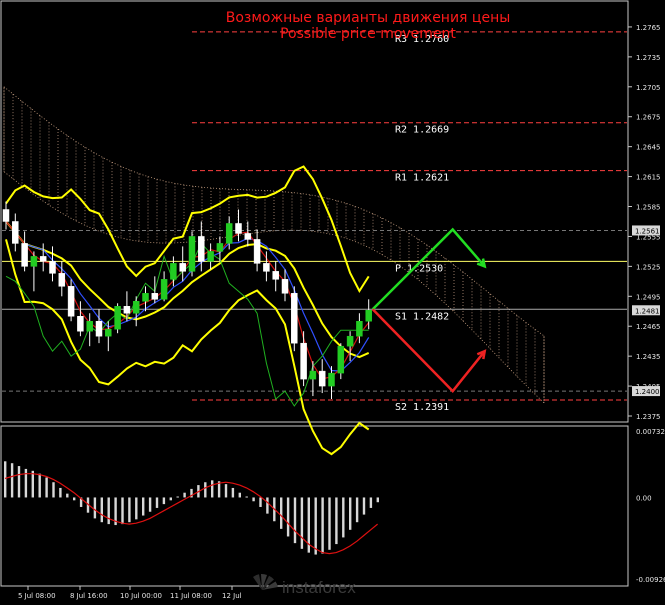  I want to click on time-tick-label: 10 Jul 00:00, so click(141, 596).